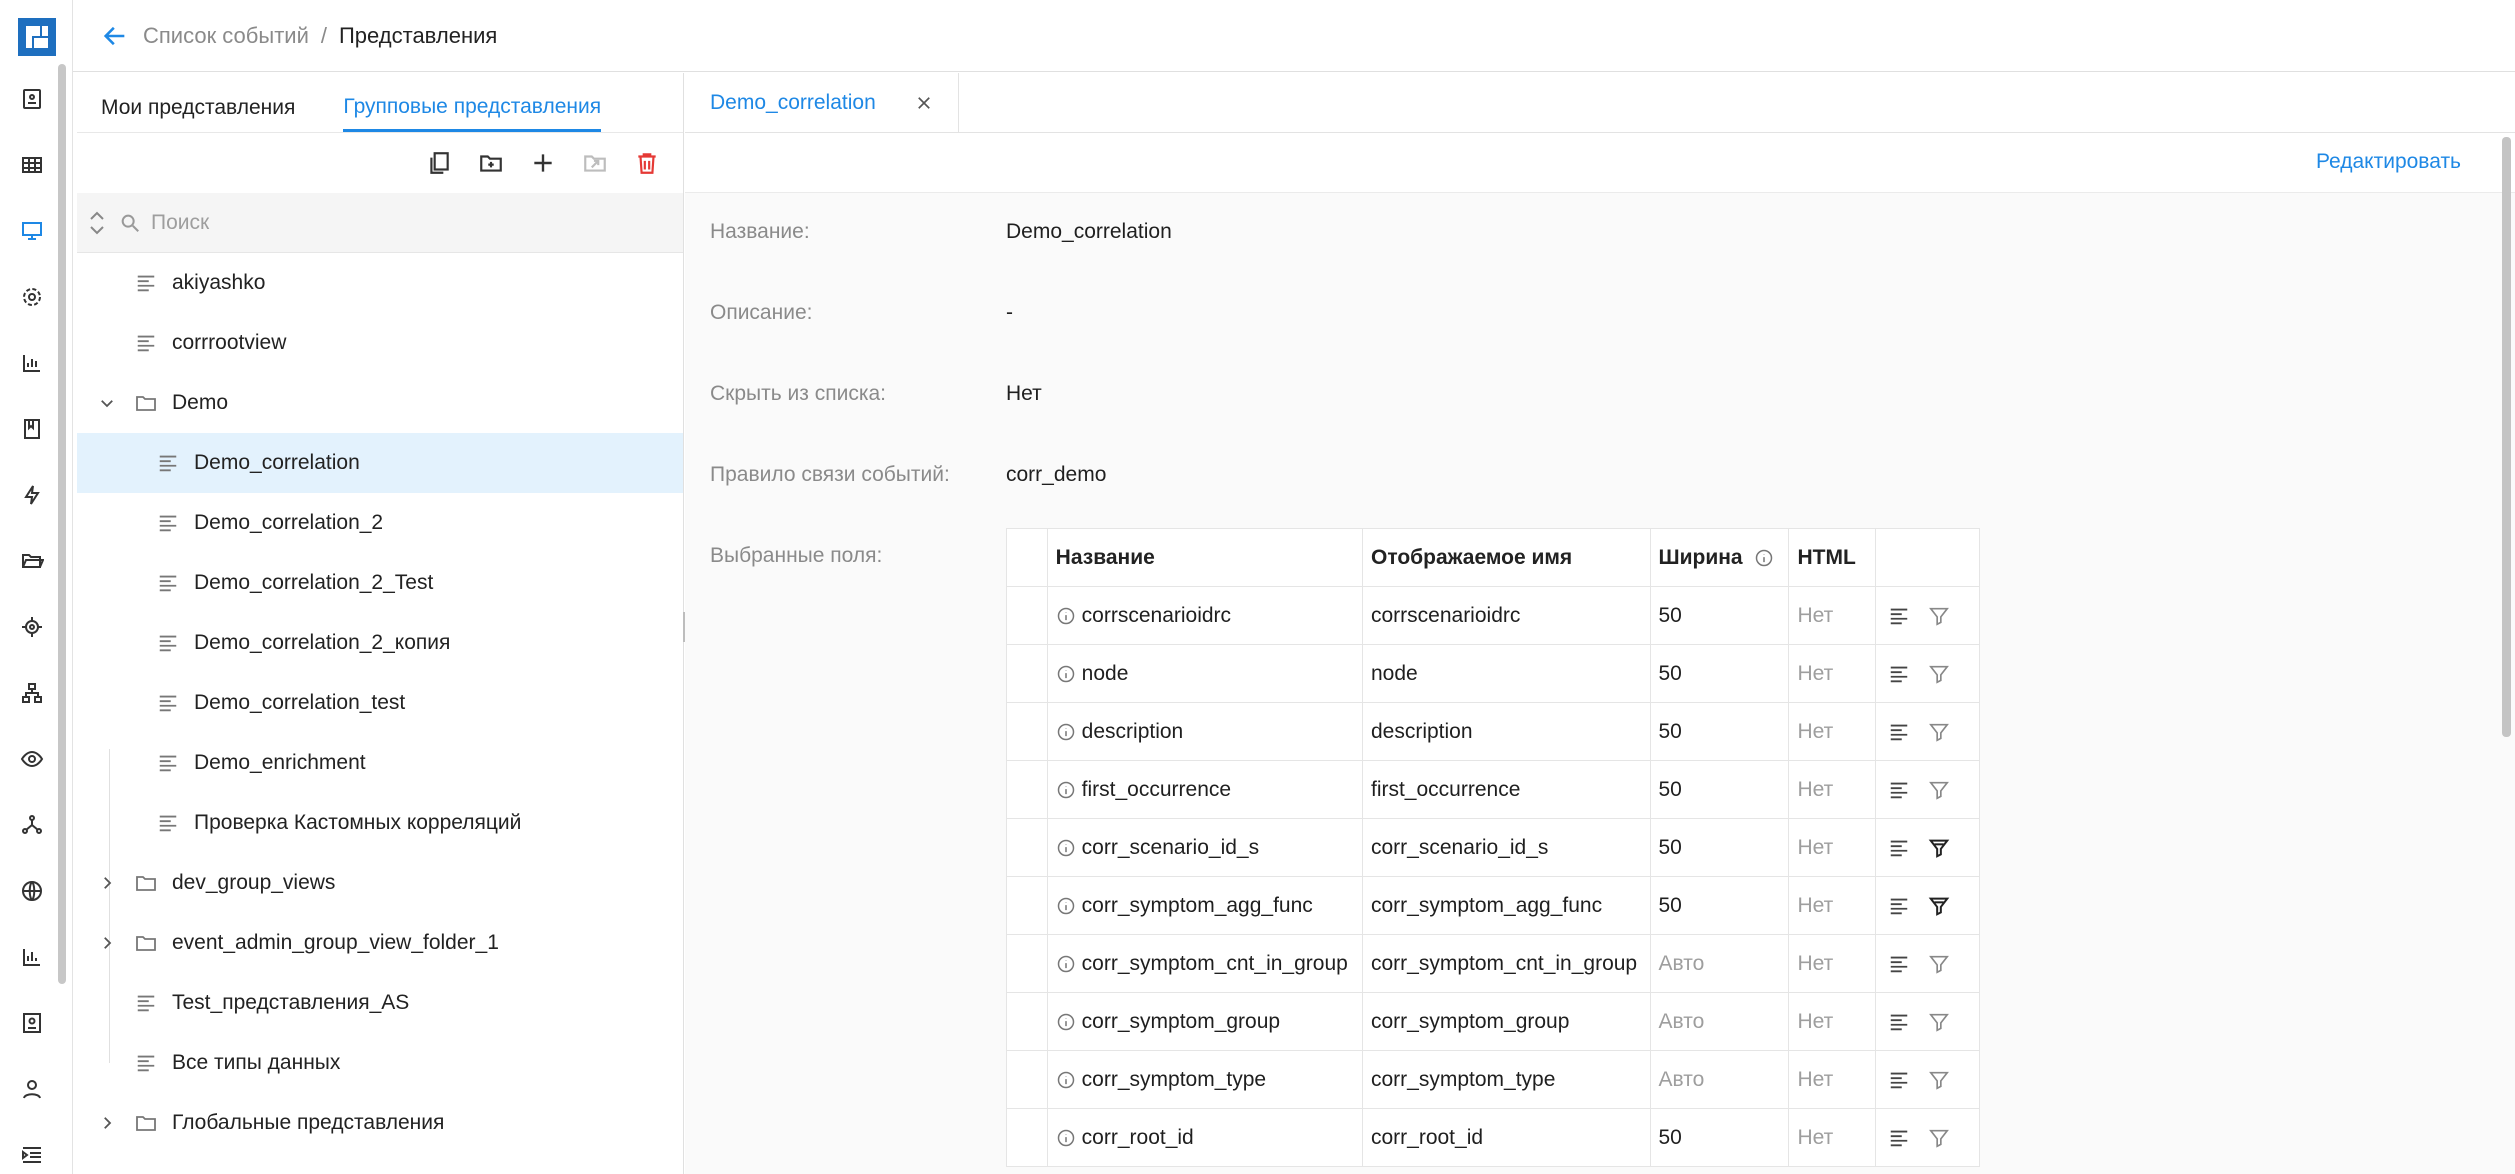 This screenshot has height=1174, width=2515. I want to click on monitor-icon, so click(32, 231).